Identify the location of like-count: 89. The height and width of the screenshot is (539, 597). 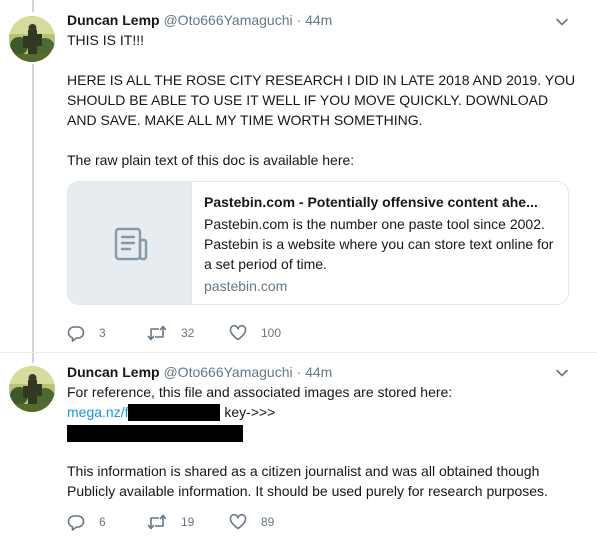
(268, 522).